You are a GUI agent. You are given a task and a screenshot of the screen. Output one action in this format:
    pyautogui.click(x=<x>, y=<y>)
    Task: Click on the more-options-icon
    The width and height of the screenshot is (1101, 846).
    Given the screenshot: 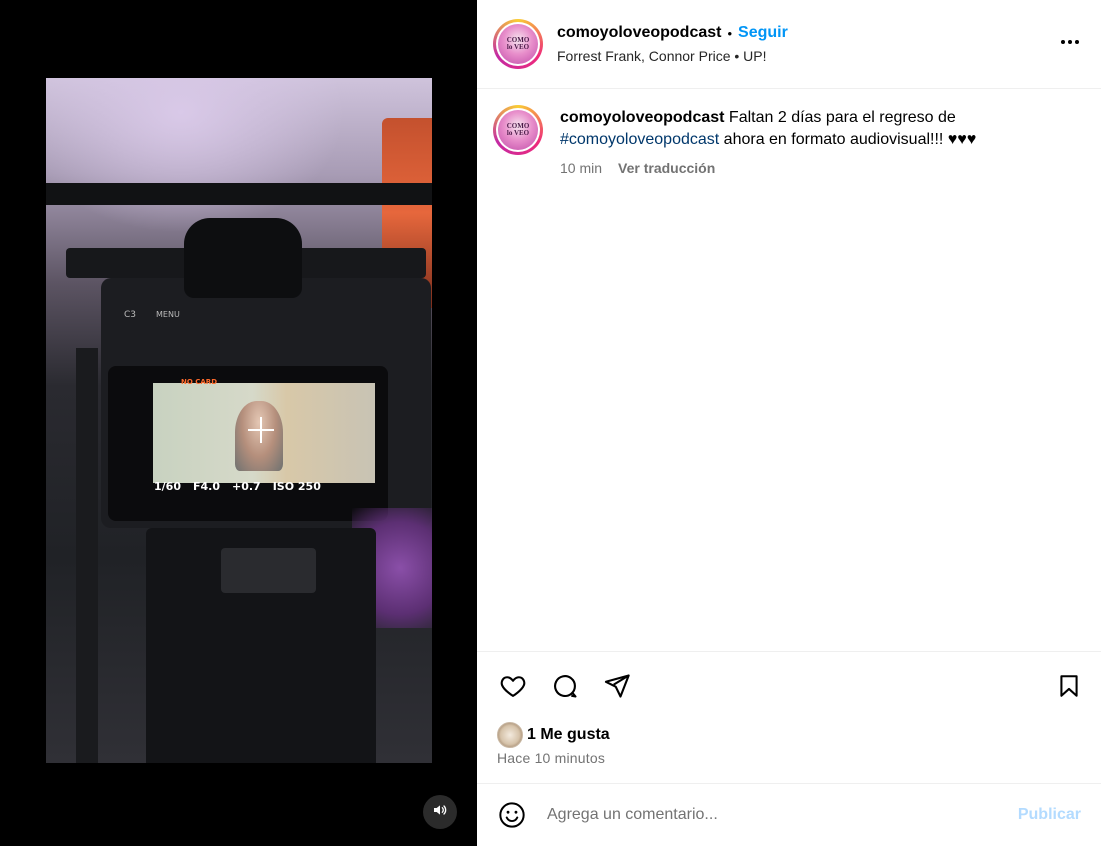 What is the action you would take?
    pyautogui.click(x=1070, y=42)
    